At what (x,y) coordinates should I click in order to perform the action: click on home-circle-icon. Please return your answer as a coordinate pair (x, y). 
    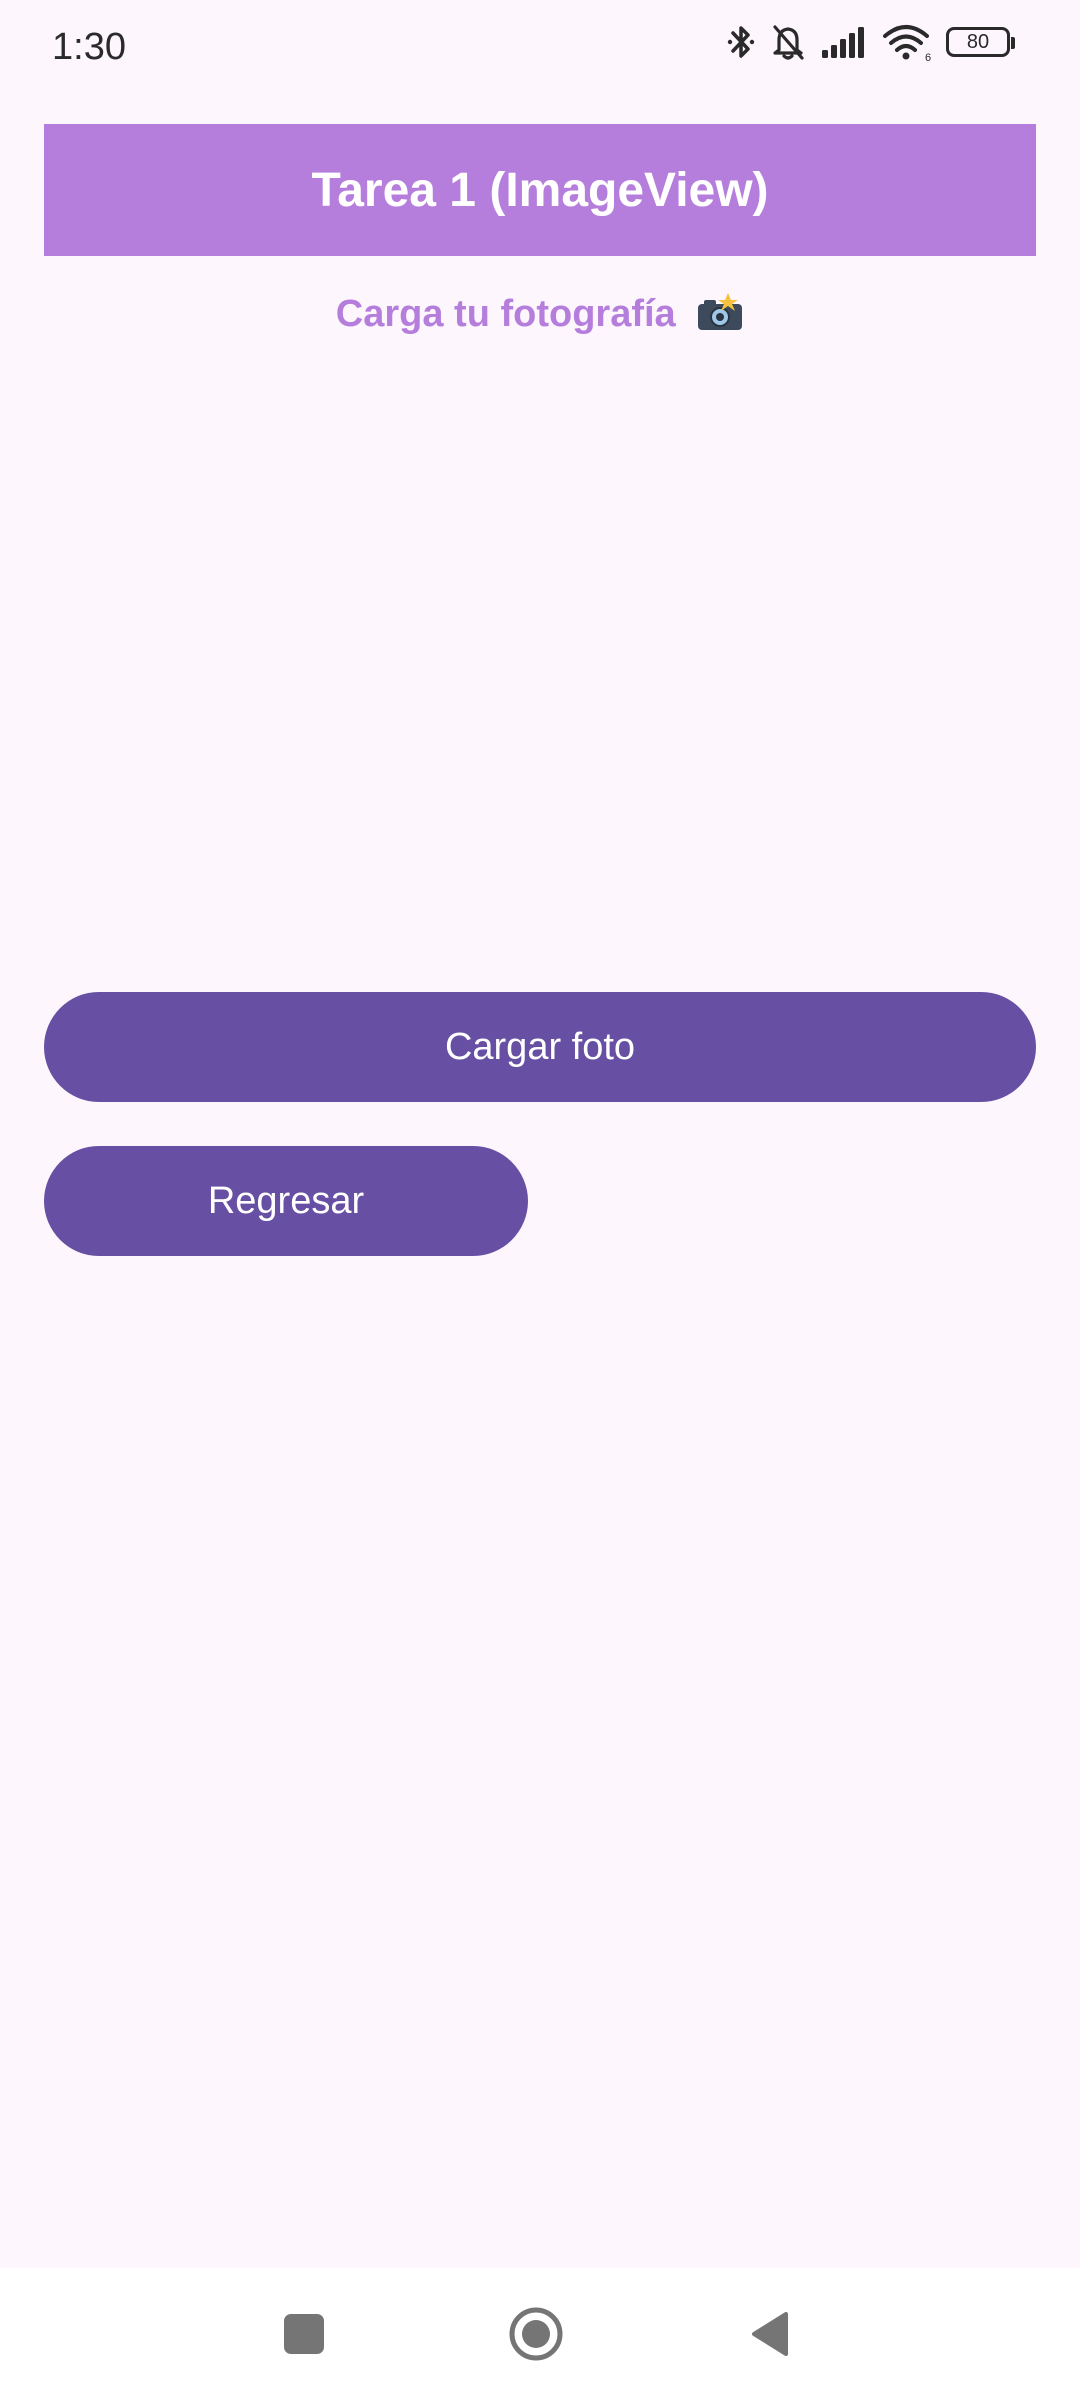
    Looking at the image, I should click on (536, 2334).